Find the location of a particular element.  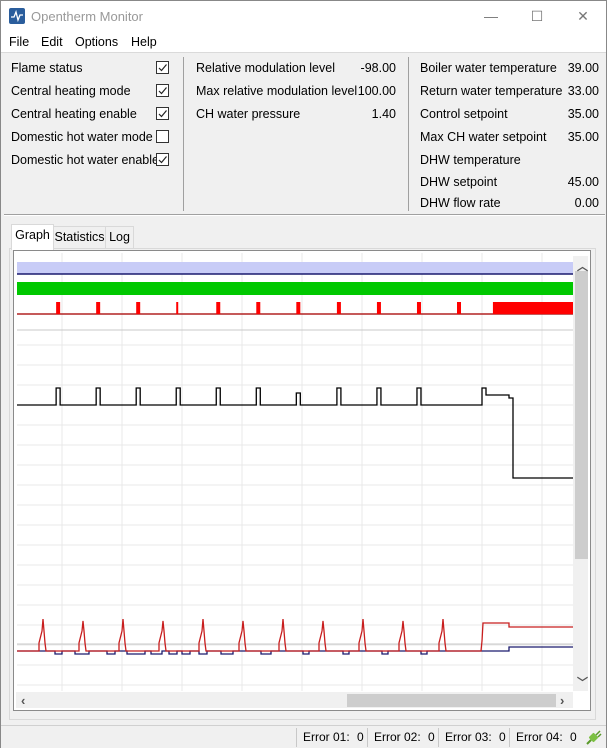

label-control-setpoint: Control setpoint is located at coordinates (464, 114).